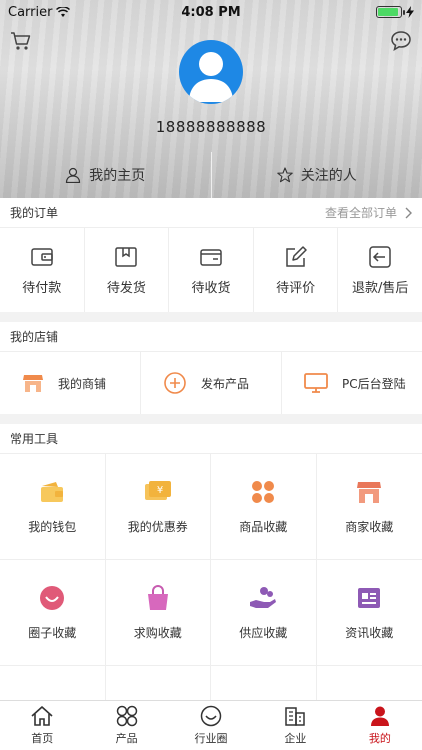 The width and height of the screenshot is (422, 750). What do you see at coordinates (285, 175) in the screenshot?
I see `star-outline-icon` at bounding box center [285, 175].